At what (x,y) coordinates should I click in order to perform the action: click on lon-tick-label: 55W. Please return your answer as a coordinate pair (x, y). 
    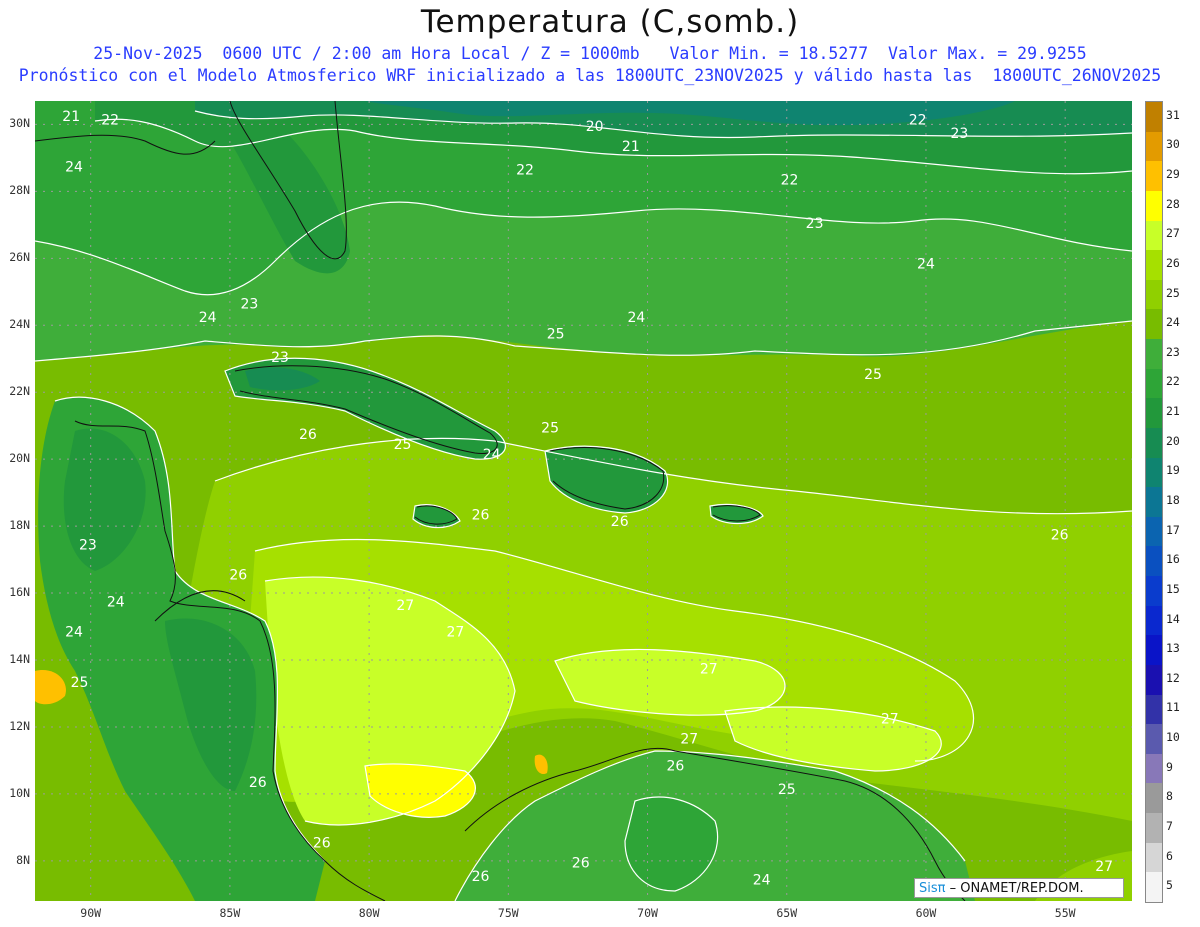
    Looking at the image, I should click on (1065, 913).